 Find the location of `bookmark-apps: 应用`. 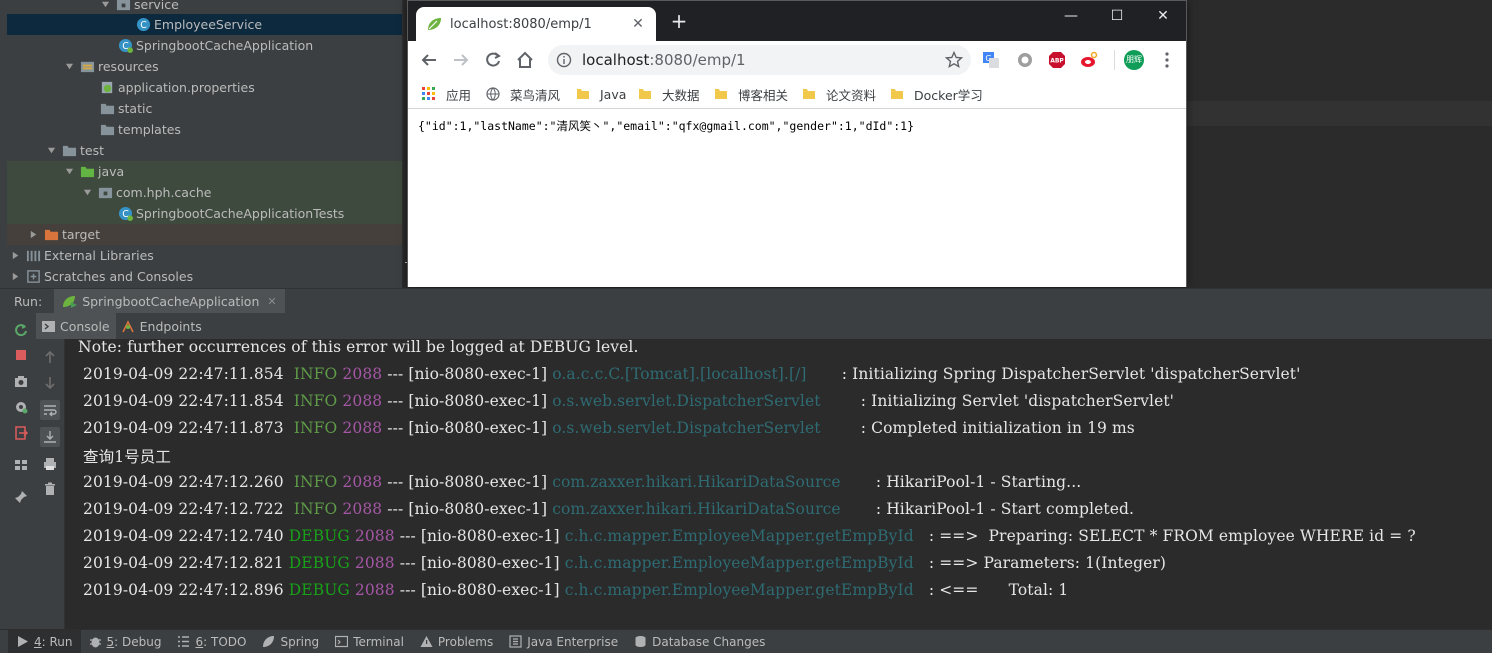

bookmark-apps: 应用 is located at coordinates (446, 94).